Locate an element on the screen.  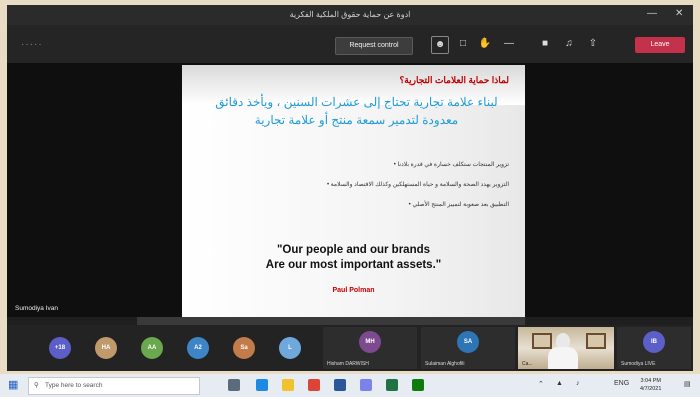
leave-button: Leave is located at coordinates (660, 45).